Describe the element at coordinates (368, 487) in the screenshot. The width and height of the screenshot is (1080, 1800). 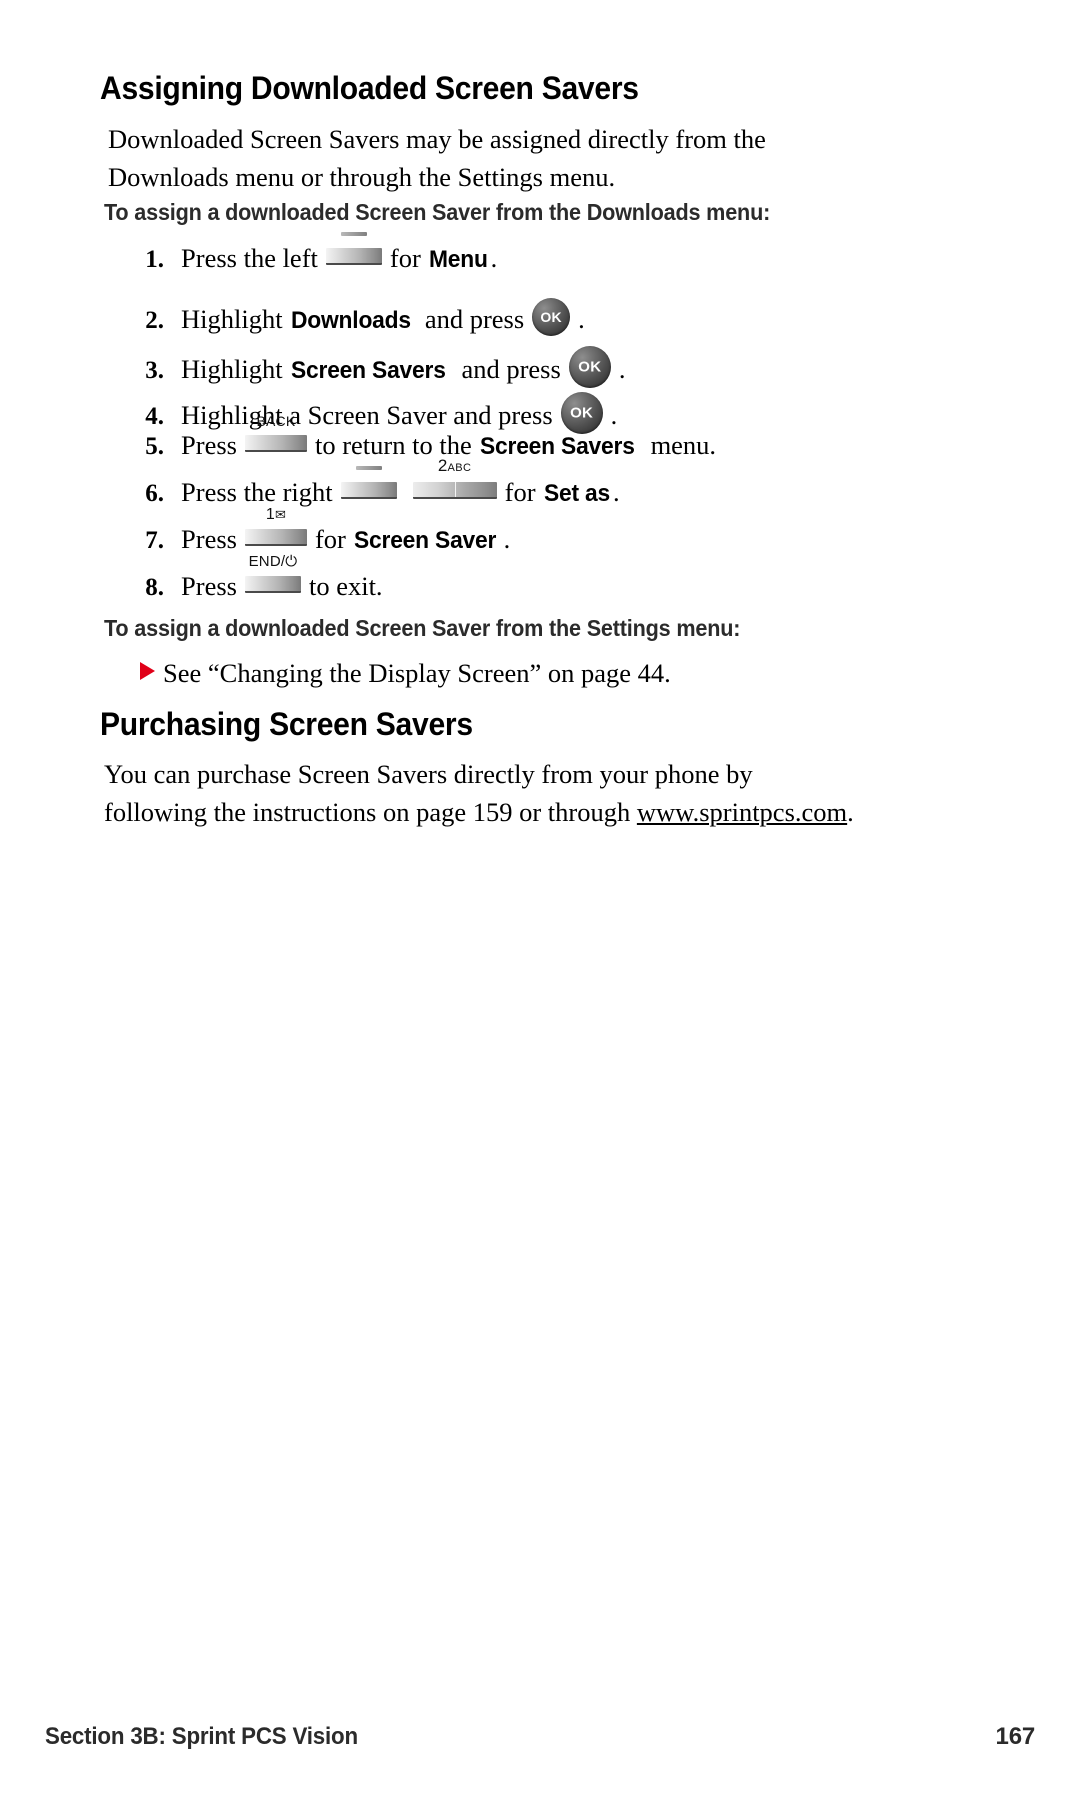
I see `softkey-right-icon` at that location.